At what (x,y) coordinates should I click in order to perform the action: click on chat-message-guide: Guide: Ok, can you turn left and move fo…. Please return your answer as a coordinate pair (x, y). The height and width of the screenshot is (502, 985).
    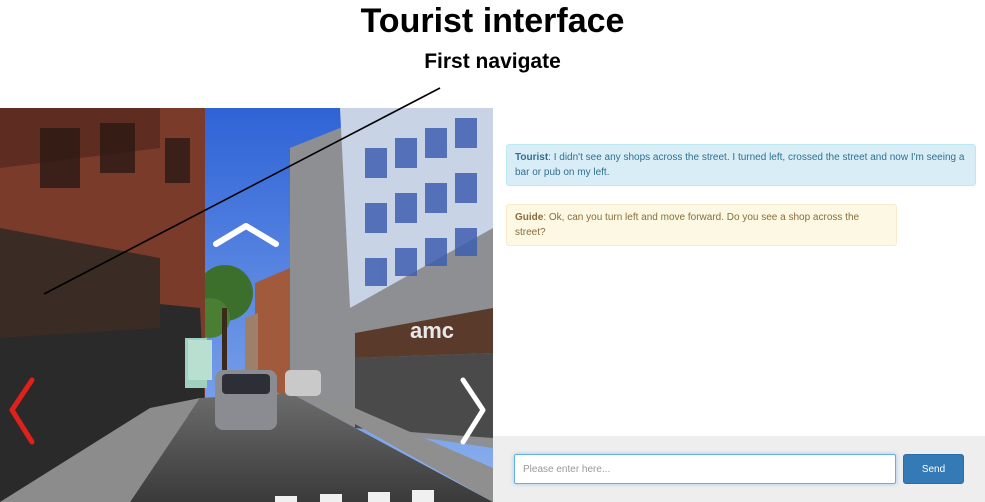
    Looking at the image, I should click on (701, 225).